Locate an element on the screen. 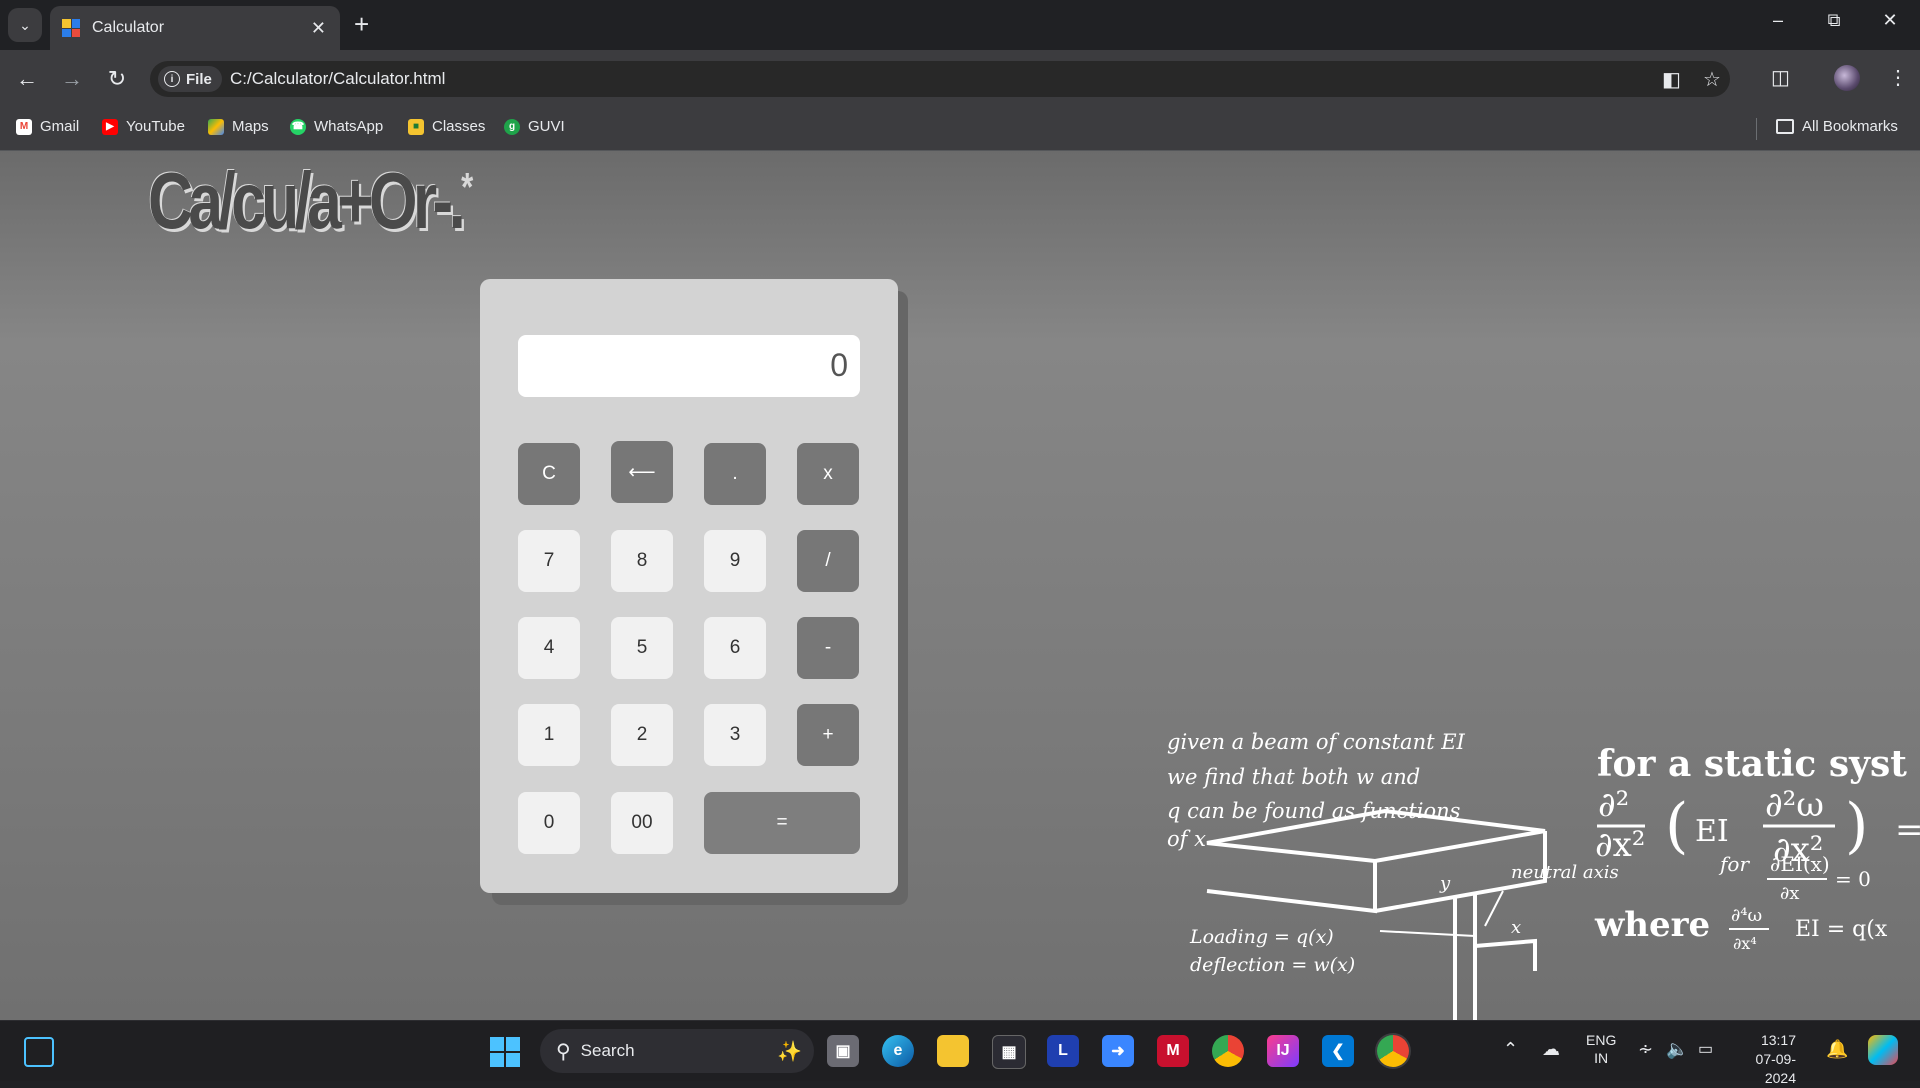 The height and width of the screenshot is (1088, 1920). digit-5-button: 5 is located at coordinates (642, 648).